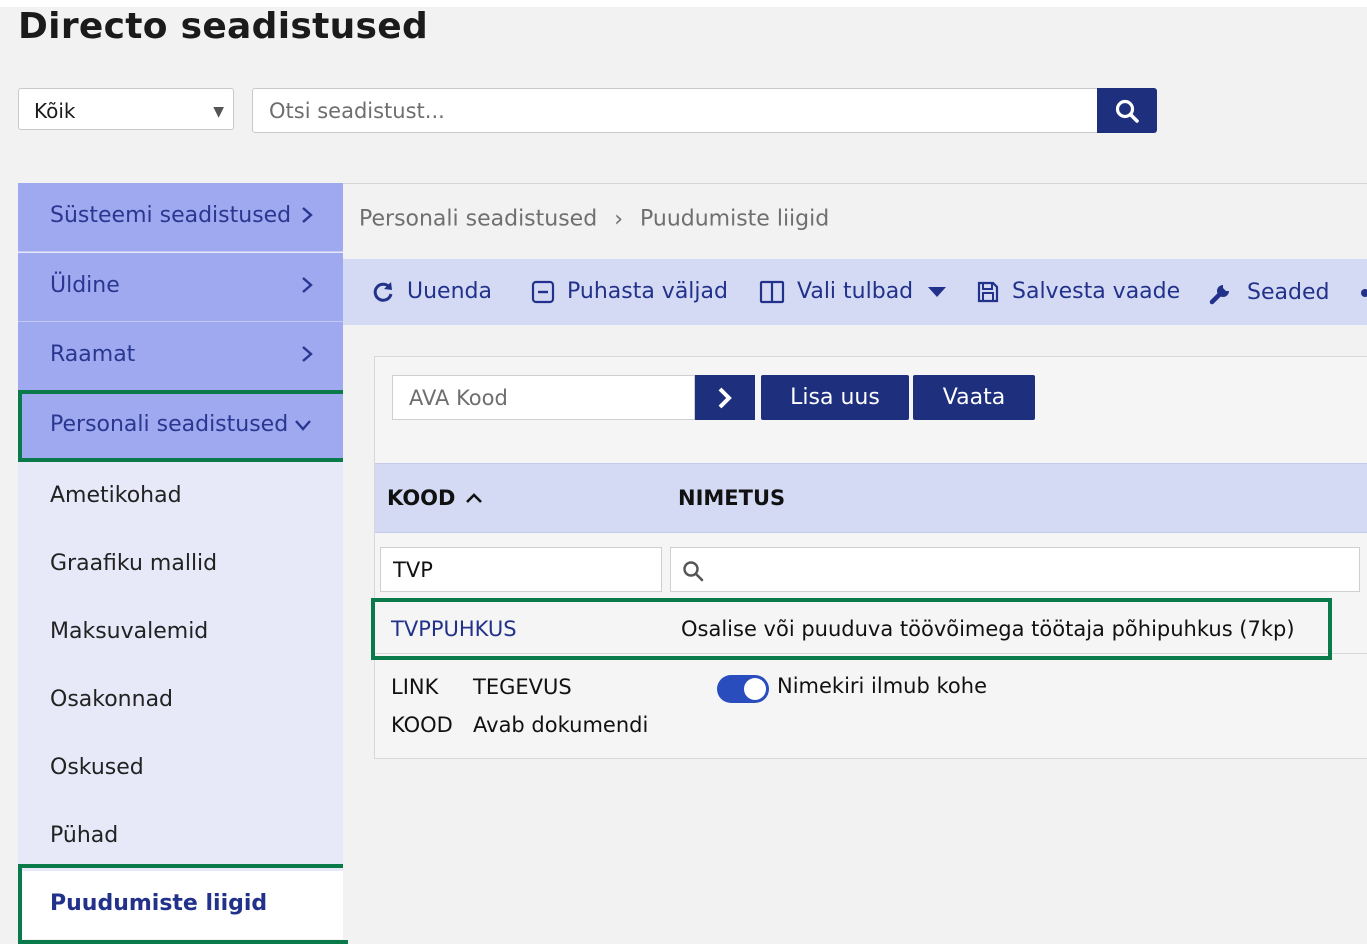  I want to click on sidebar-item-ametikohad: Ametikohad, so click(180, 497).